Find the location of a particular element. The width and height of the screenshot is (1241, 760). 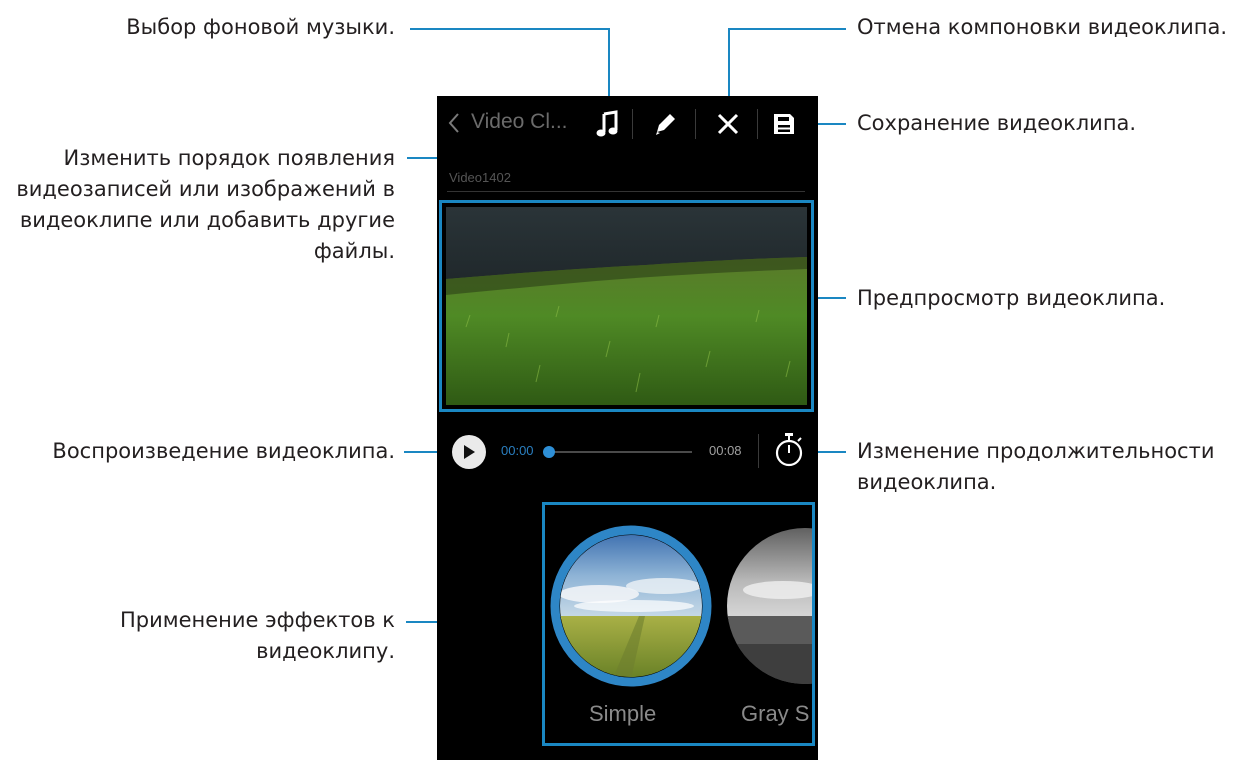

music-note-icon is located at coordinates (607, 123).